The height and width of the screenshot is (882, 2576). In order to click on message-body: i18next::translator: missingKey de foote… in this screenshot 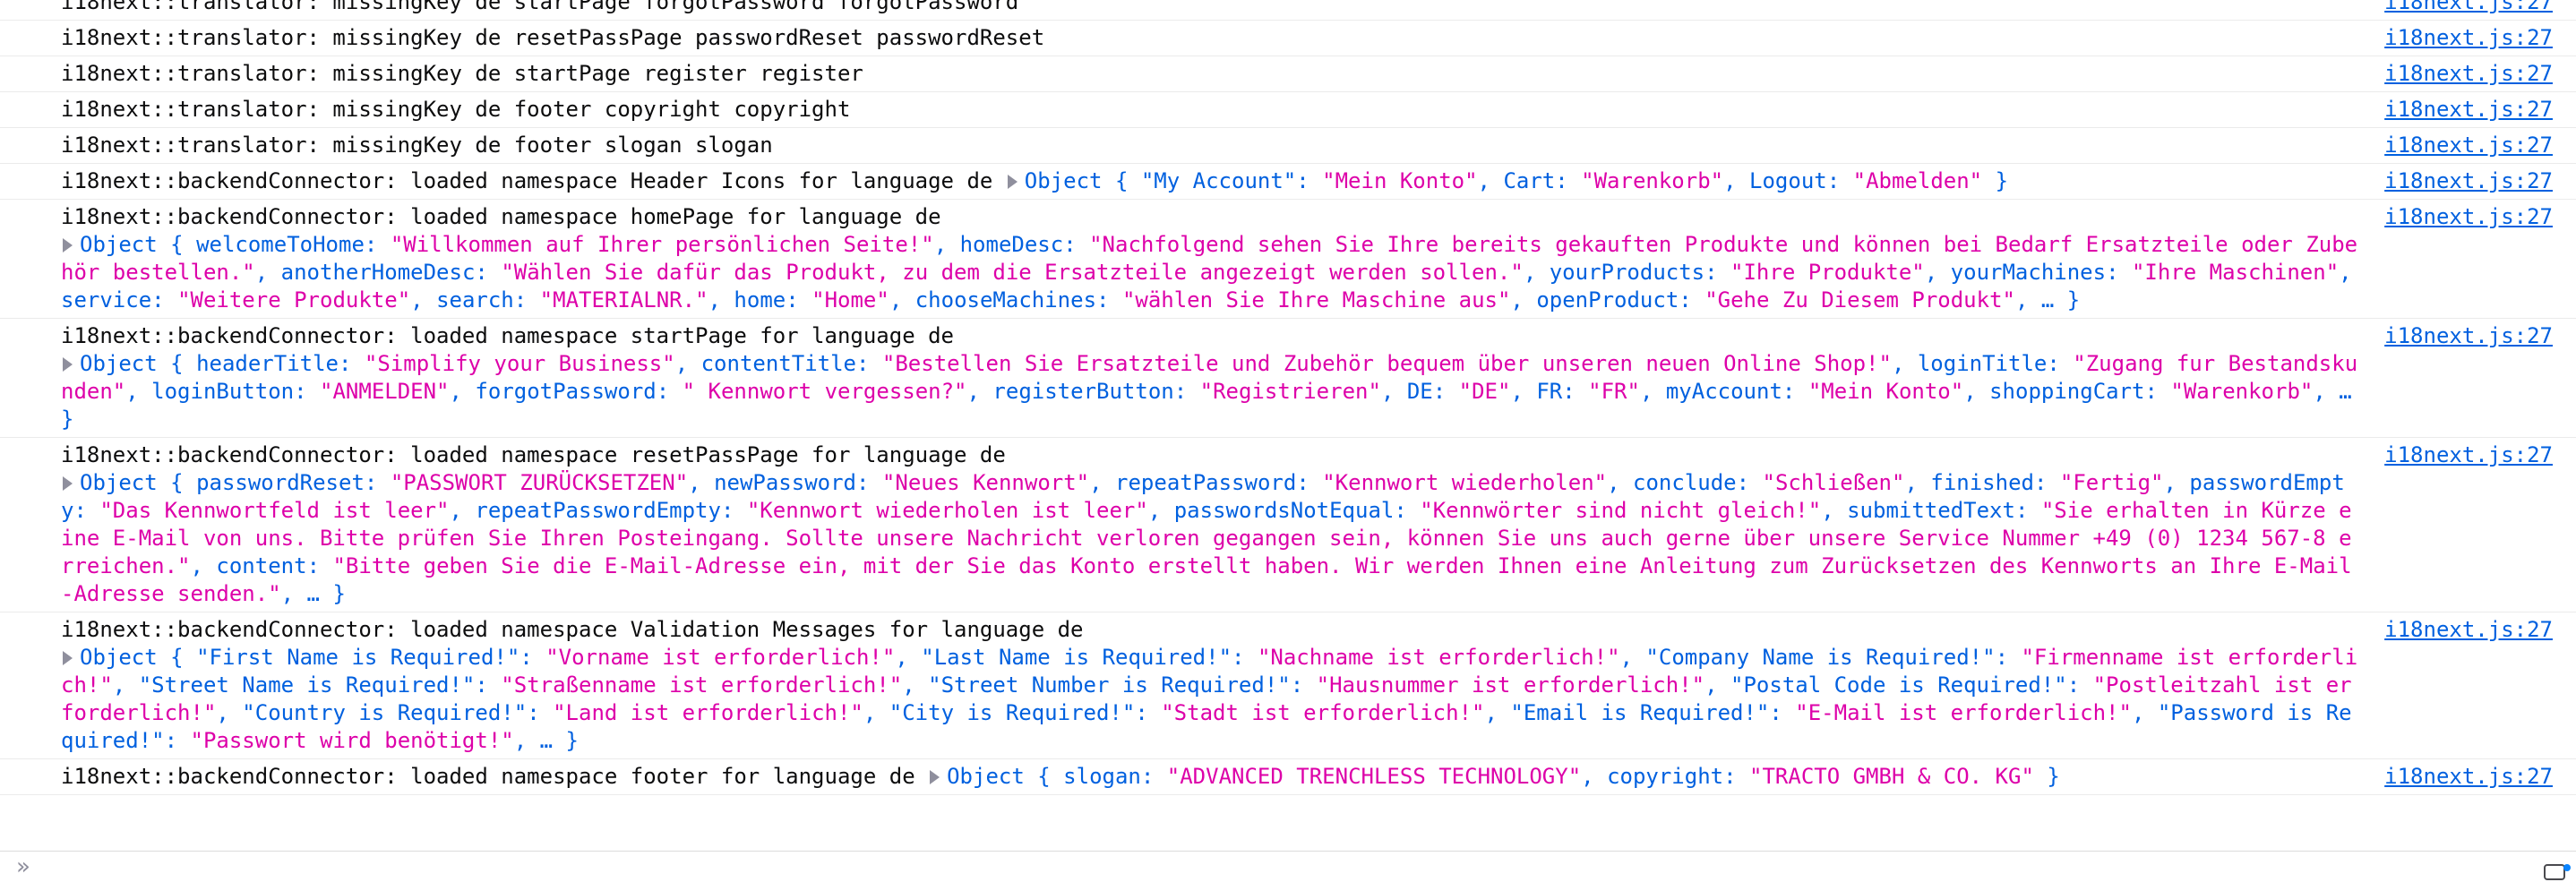, I will do `click(455, 110)`.